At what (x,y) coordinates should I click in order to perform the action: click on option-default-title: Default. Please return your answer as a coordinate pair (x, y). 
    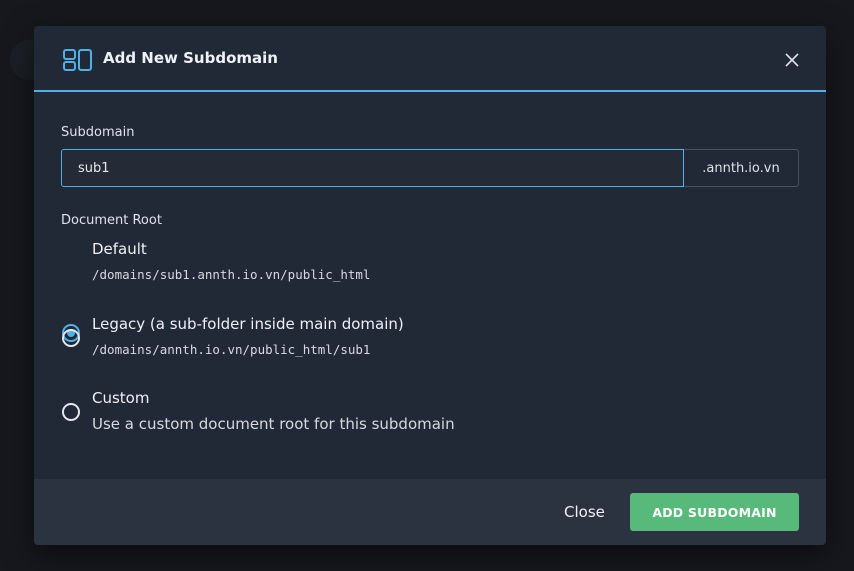
    Looking at the image, I should click on (119, 249).